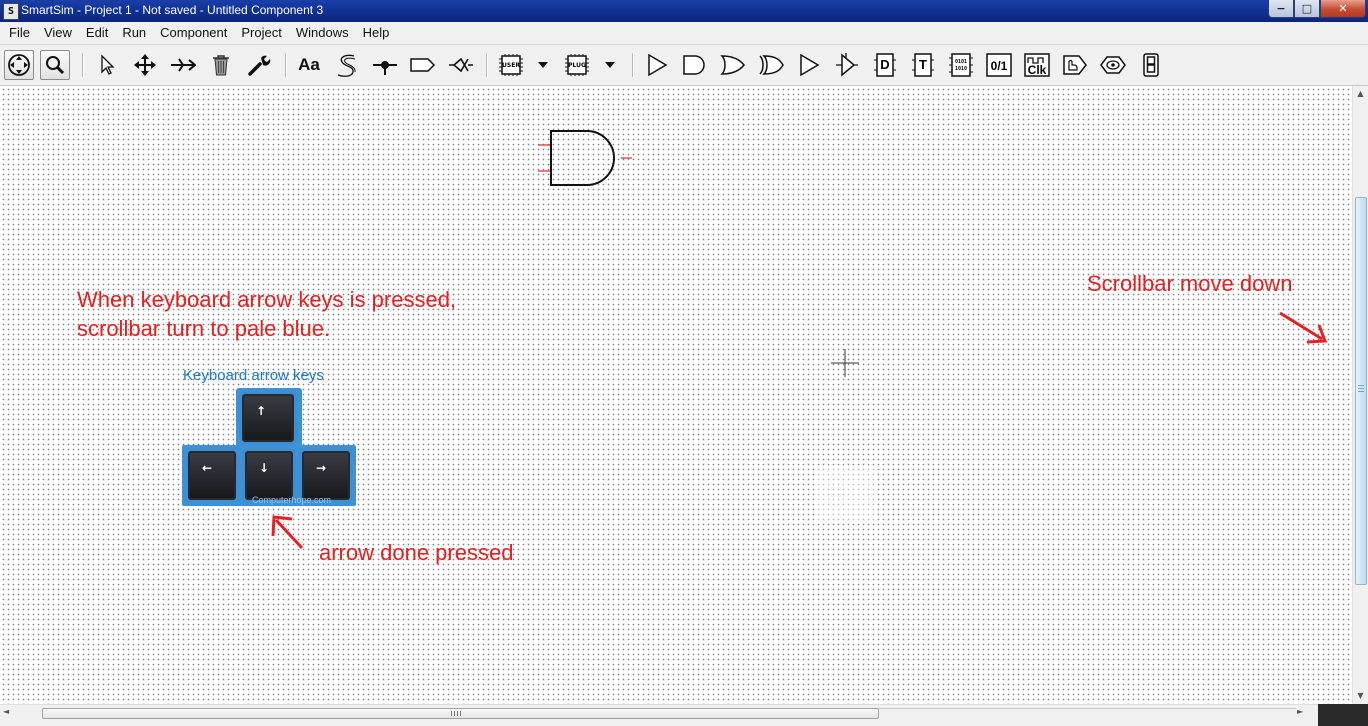 Image resolution: width=1368 pixels, height=726 pixels. I want to click on t-flipflop-button: T, so click(923, 65).